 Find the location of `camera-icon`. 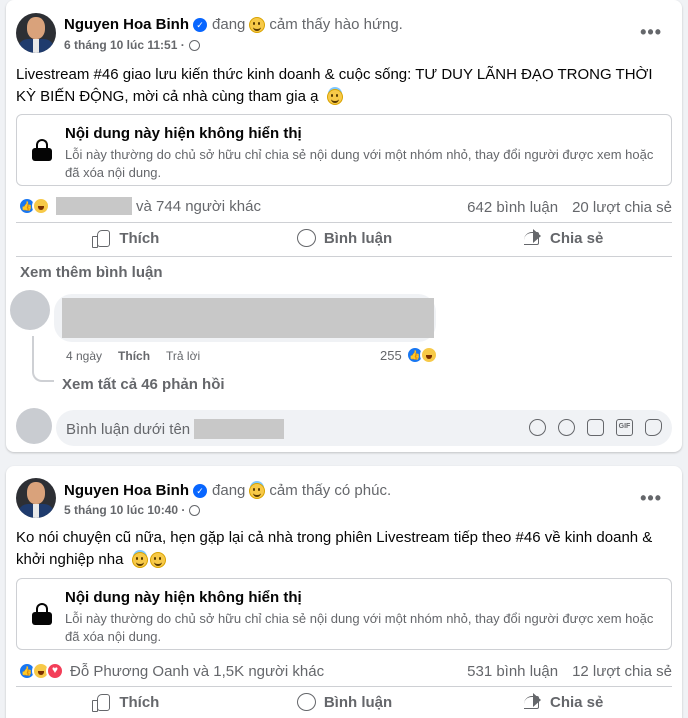

camera-icon is located at coordinates (595, 427).